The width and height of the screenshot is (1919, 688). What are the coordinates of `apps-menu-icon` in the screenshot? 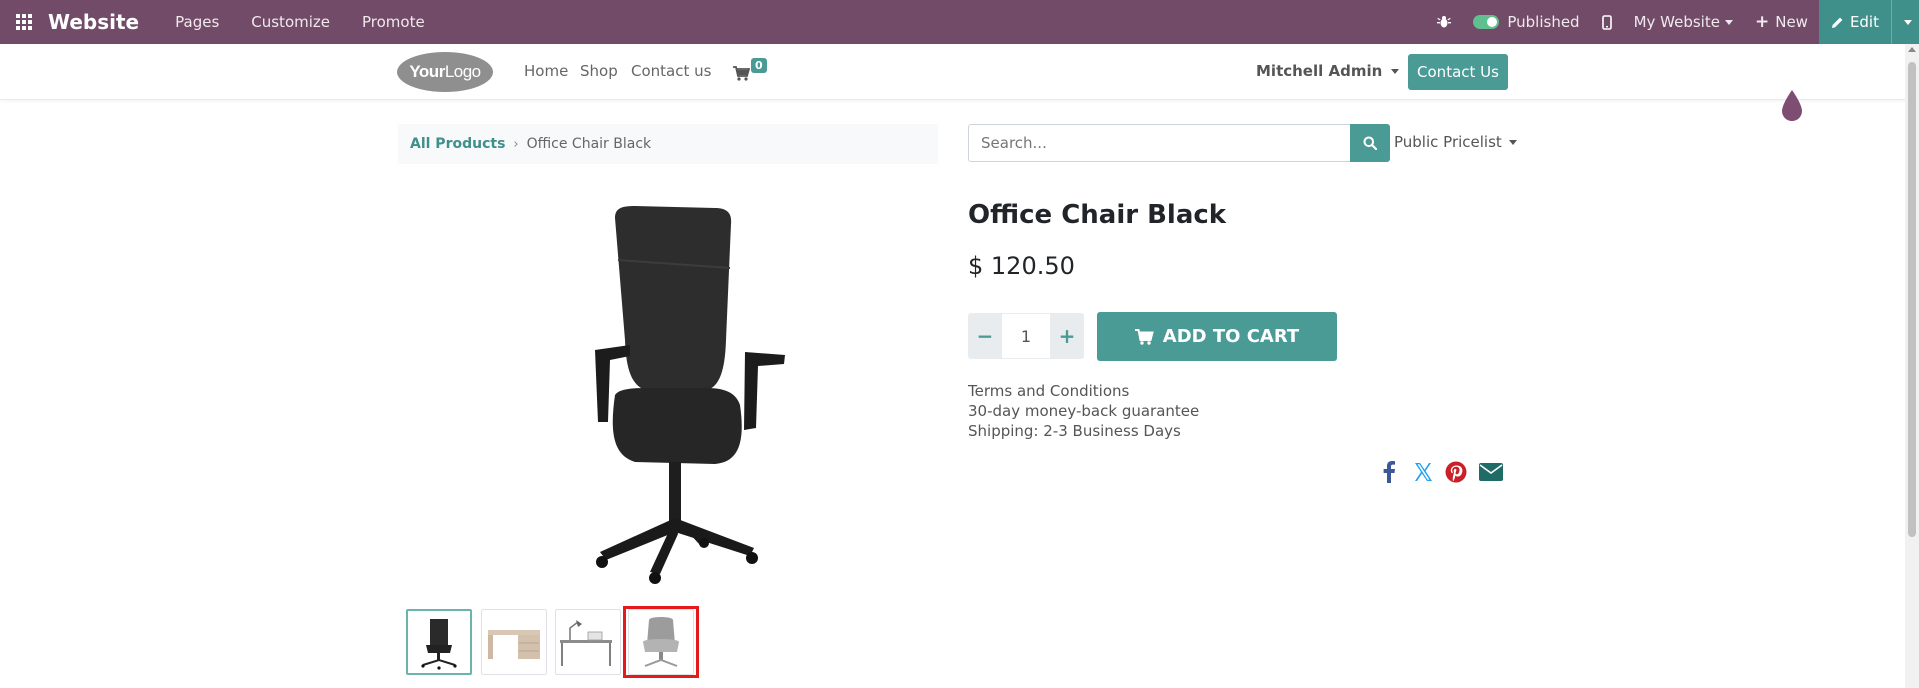 It's located at (24, 22).